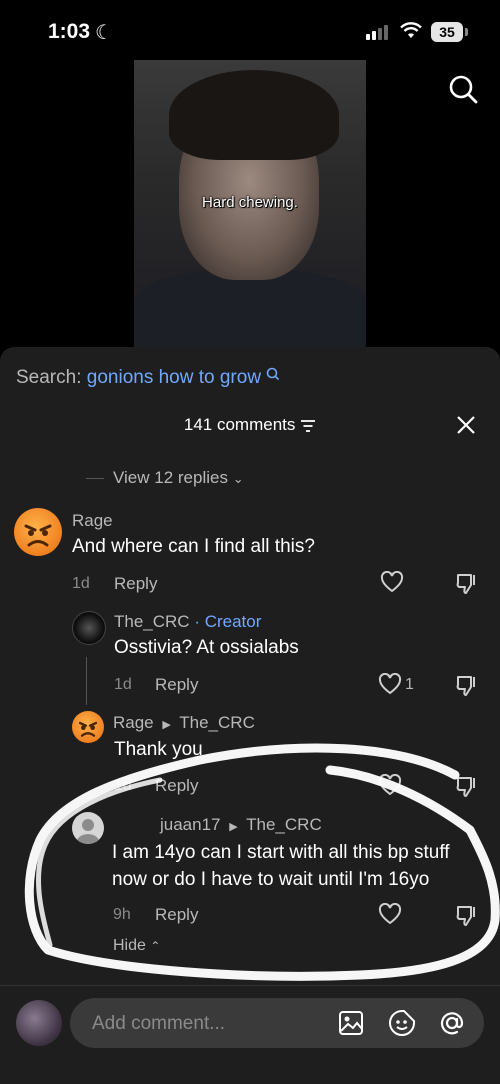 This screenshot has width=500, height=1084. What do you see at coordinates (466, 32) in the screenshot?
I see `battery-tip` at bounding box center [466, 32].